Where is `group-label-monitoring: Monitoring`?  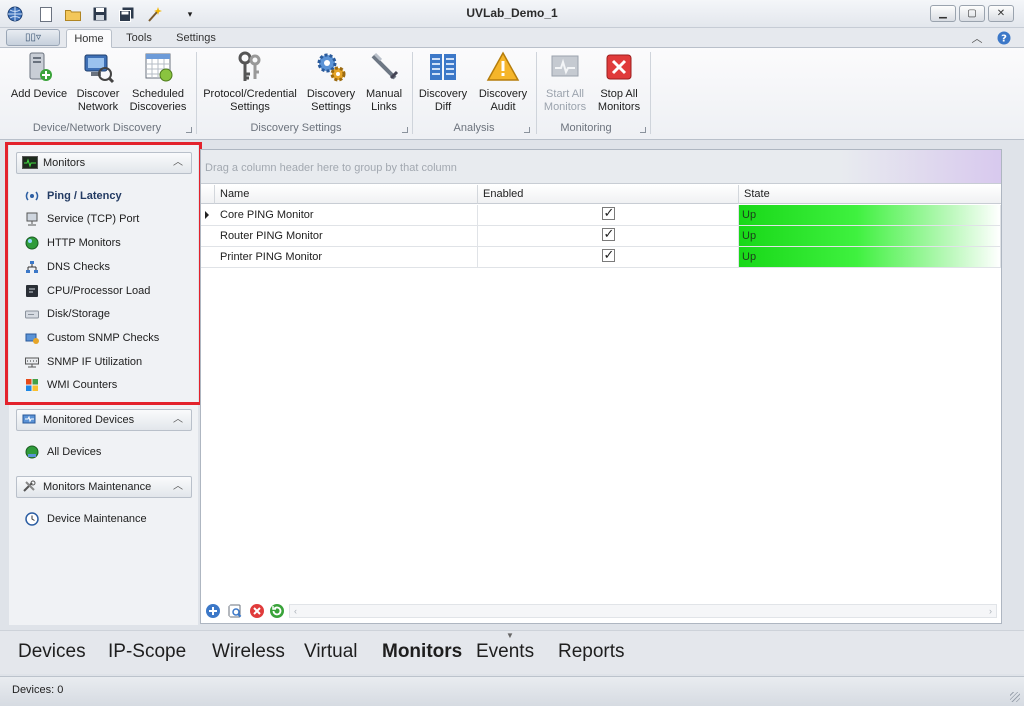 group-label-monitoring: Monitoring is located at coordinates (586, 128).